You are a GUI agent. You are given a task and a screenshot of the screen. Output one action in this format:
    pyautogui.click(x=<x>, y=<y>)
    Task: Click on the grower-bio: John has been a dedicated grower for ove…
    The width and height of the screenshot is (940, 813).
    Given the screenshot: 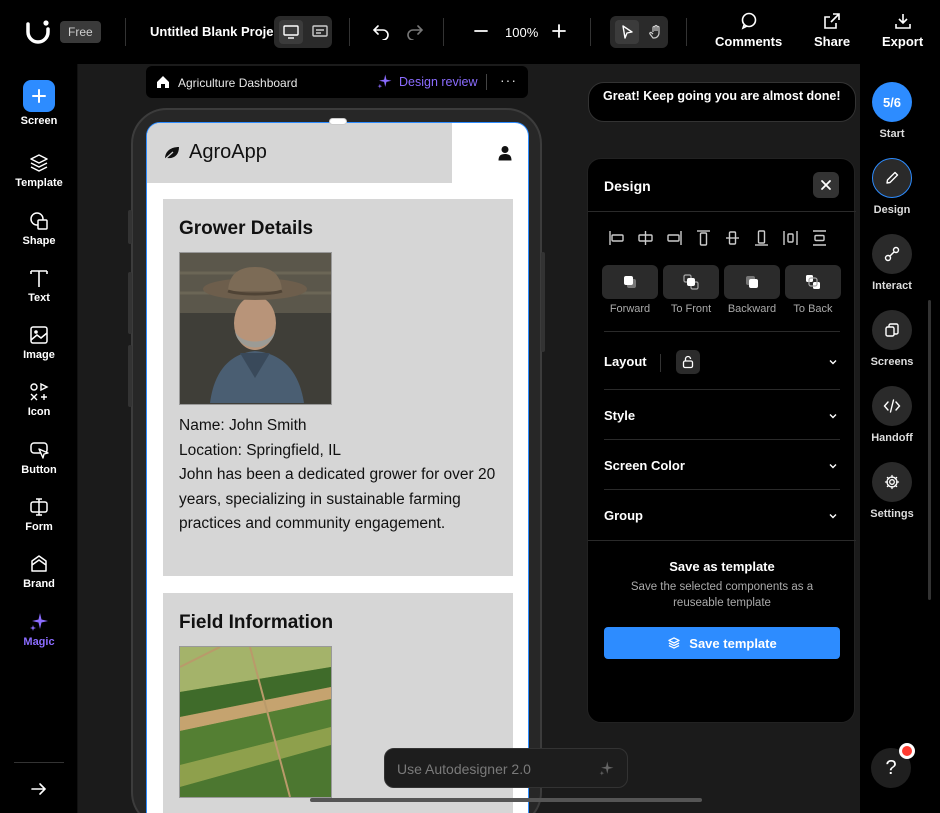 What is the action you would take?
    pyautogui.click(x=337, y=499)
    